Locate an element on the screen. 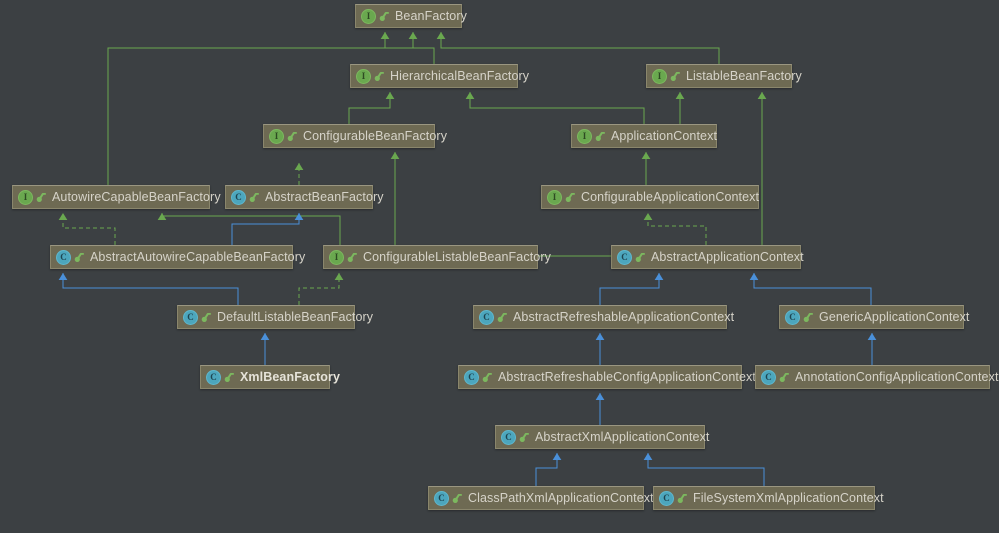 The height and width of the screenshot is (533, 999). uml-node-ApplicationContext: I ApplicationContext is located at coordinates (644, 136).